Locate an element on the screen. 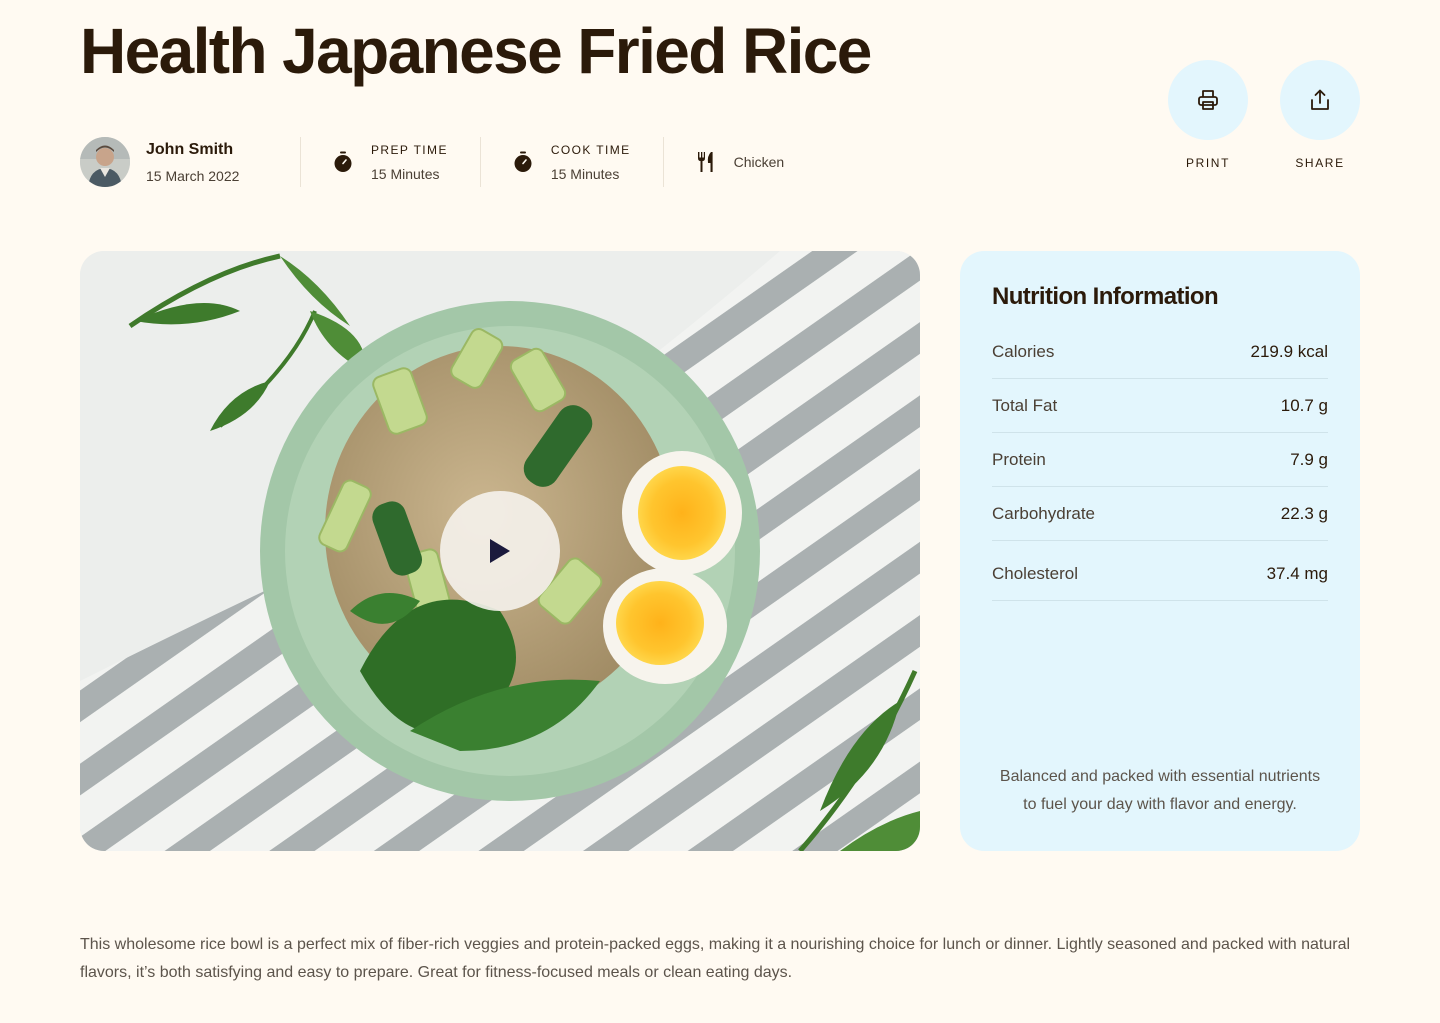 This screenshot has height=1023, width=1440. avatar is located at coordinates (105, 162).